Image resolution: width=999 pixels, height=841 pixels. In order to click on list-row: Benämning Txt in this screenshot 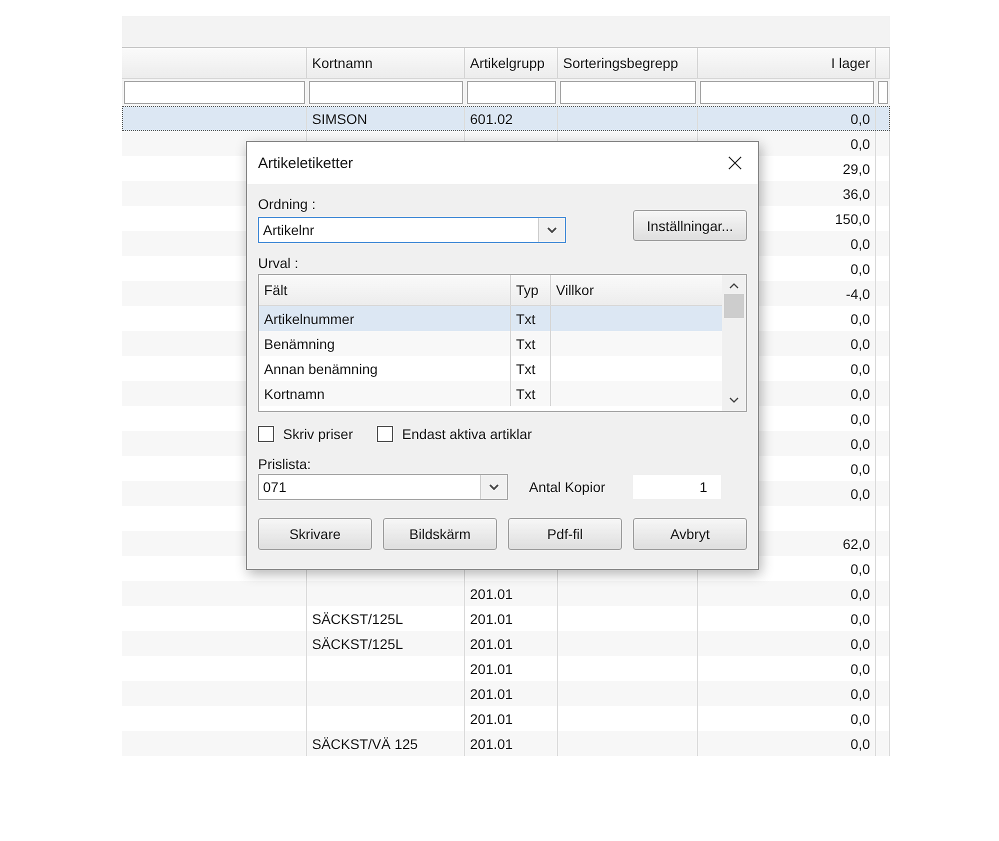, I will do `click(490, 343)`.